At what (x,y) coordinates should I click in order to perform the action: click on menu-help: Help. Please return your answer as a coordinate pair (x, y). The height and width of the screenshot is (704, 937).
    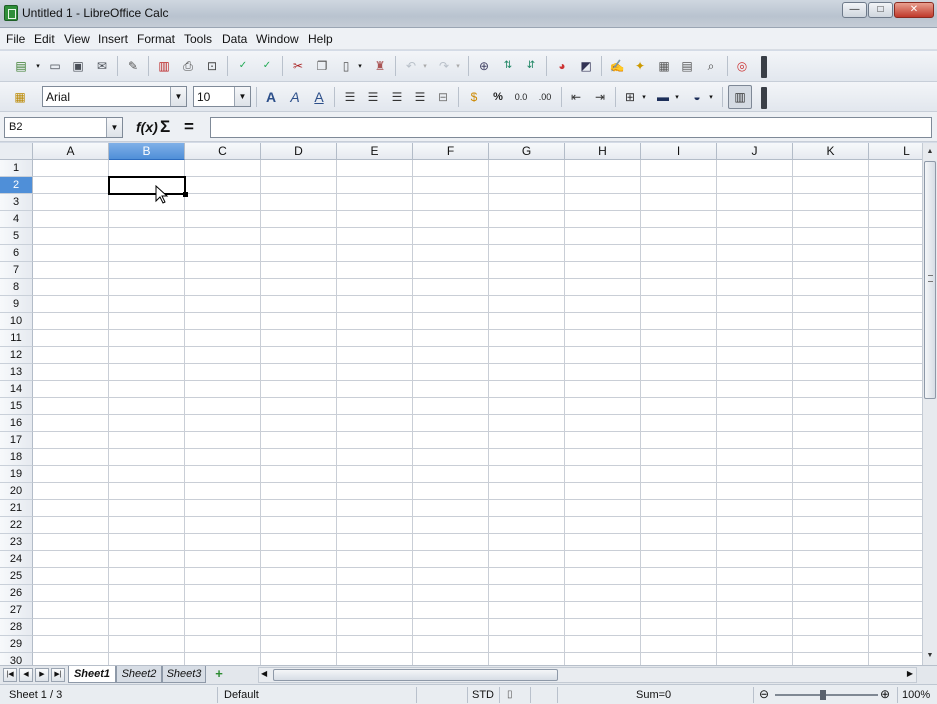
    Looking at the image, I should click on (320, 39).